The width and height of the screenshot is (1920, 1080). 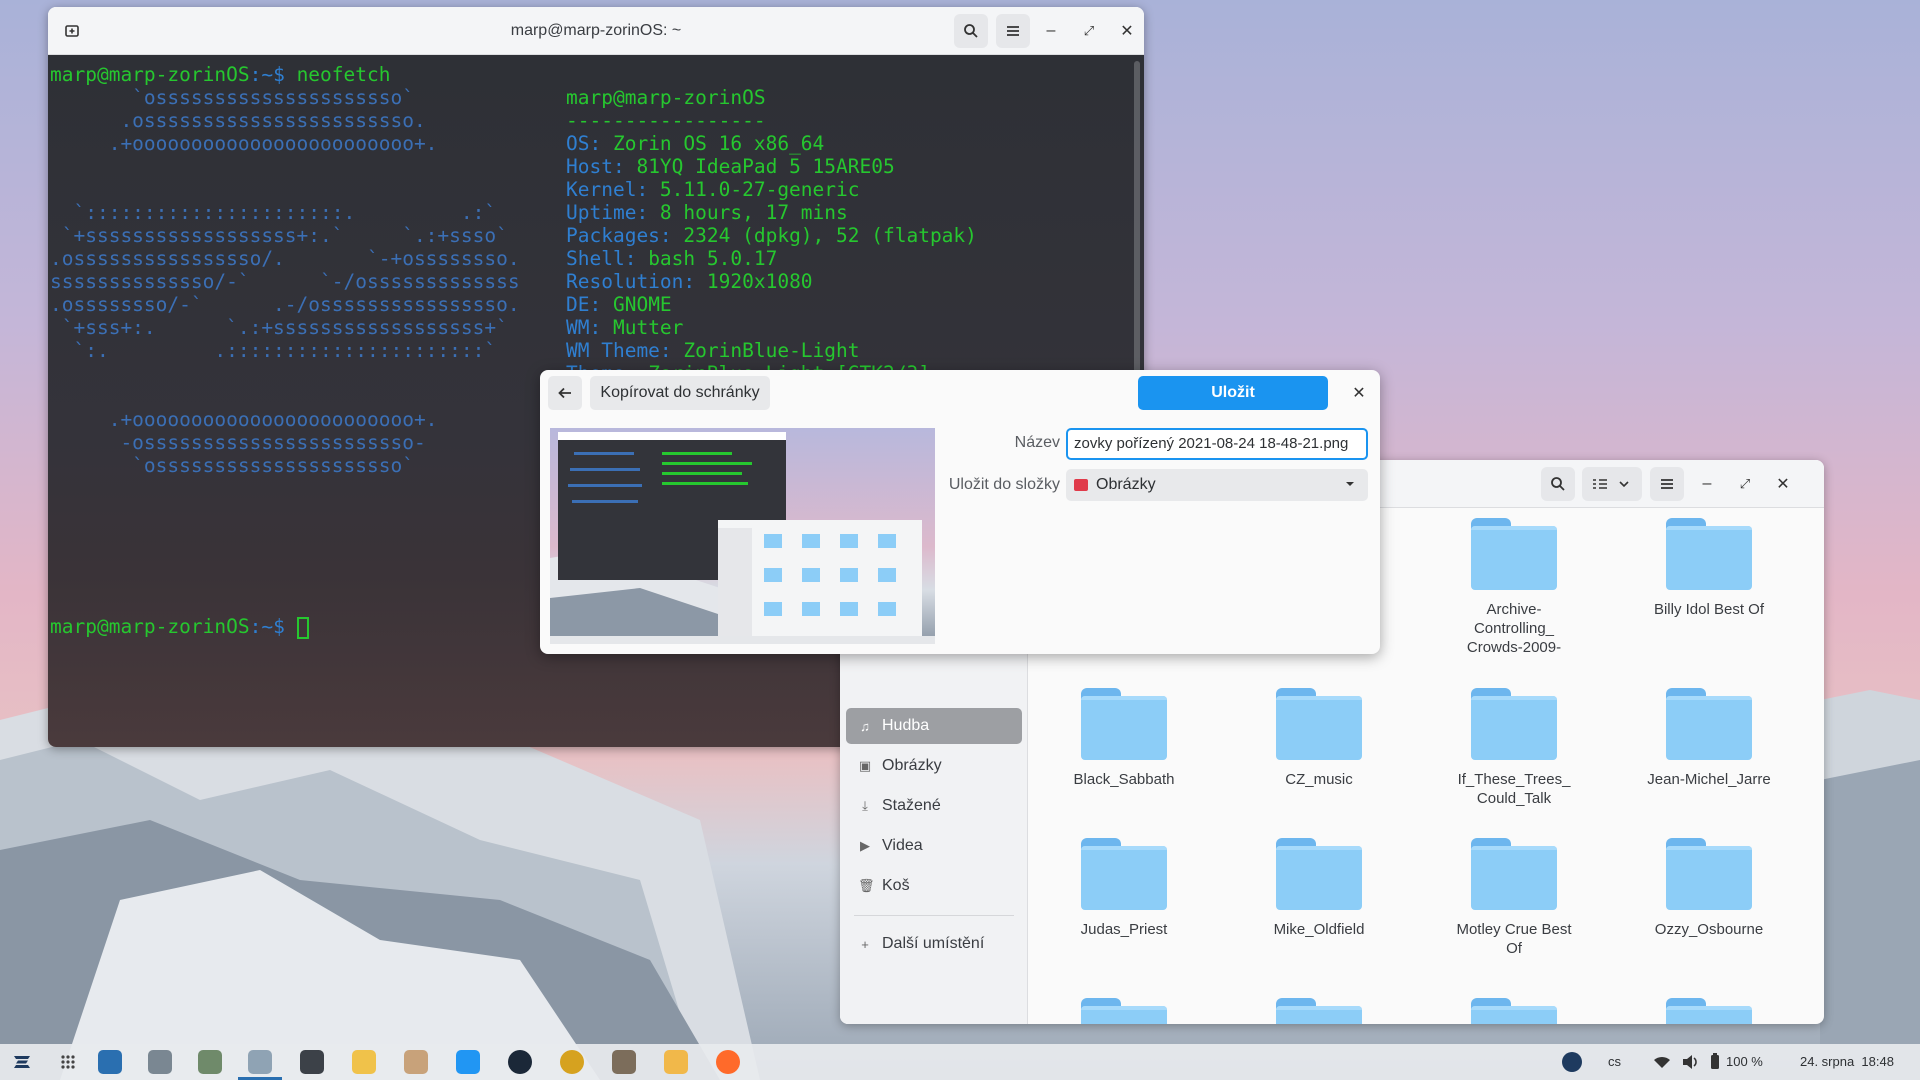 What do you see at coordinates (210, 1062) in the screenshot?
I see `software-icon` at bounding box center [210, 1062].